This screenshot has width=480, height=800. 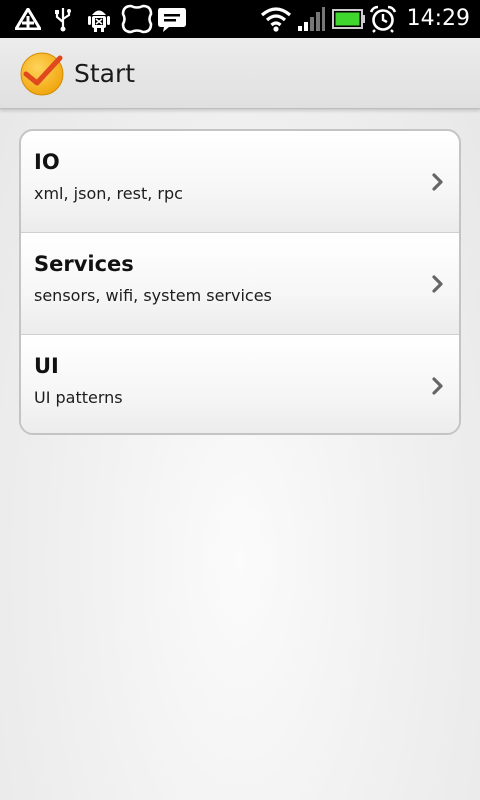 I want to click on list-item-subtitle: UI patterns, so click(x=78, y=397).